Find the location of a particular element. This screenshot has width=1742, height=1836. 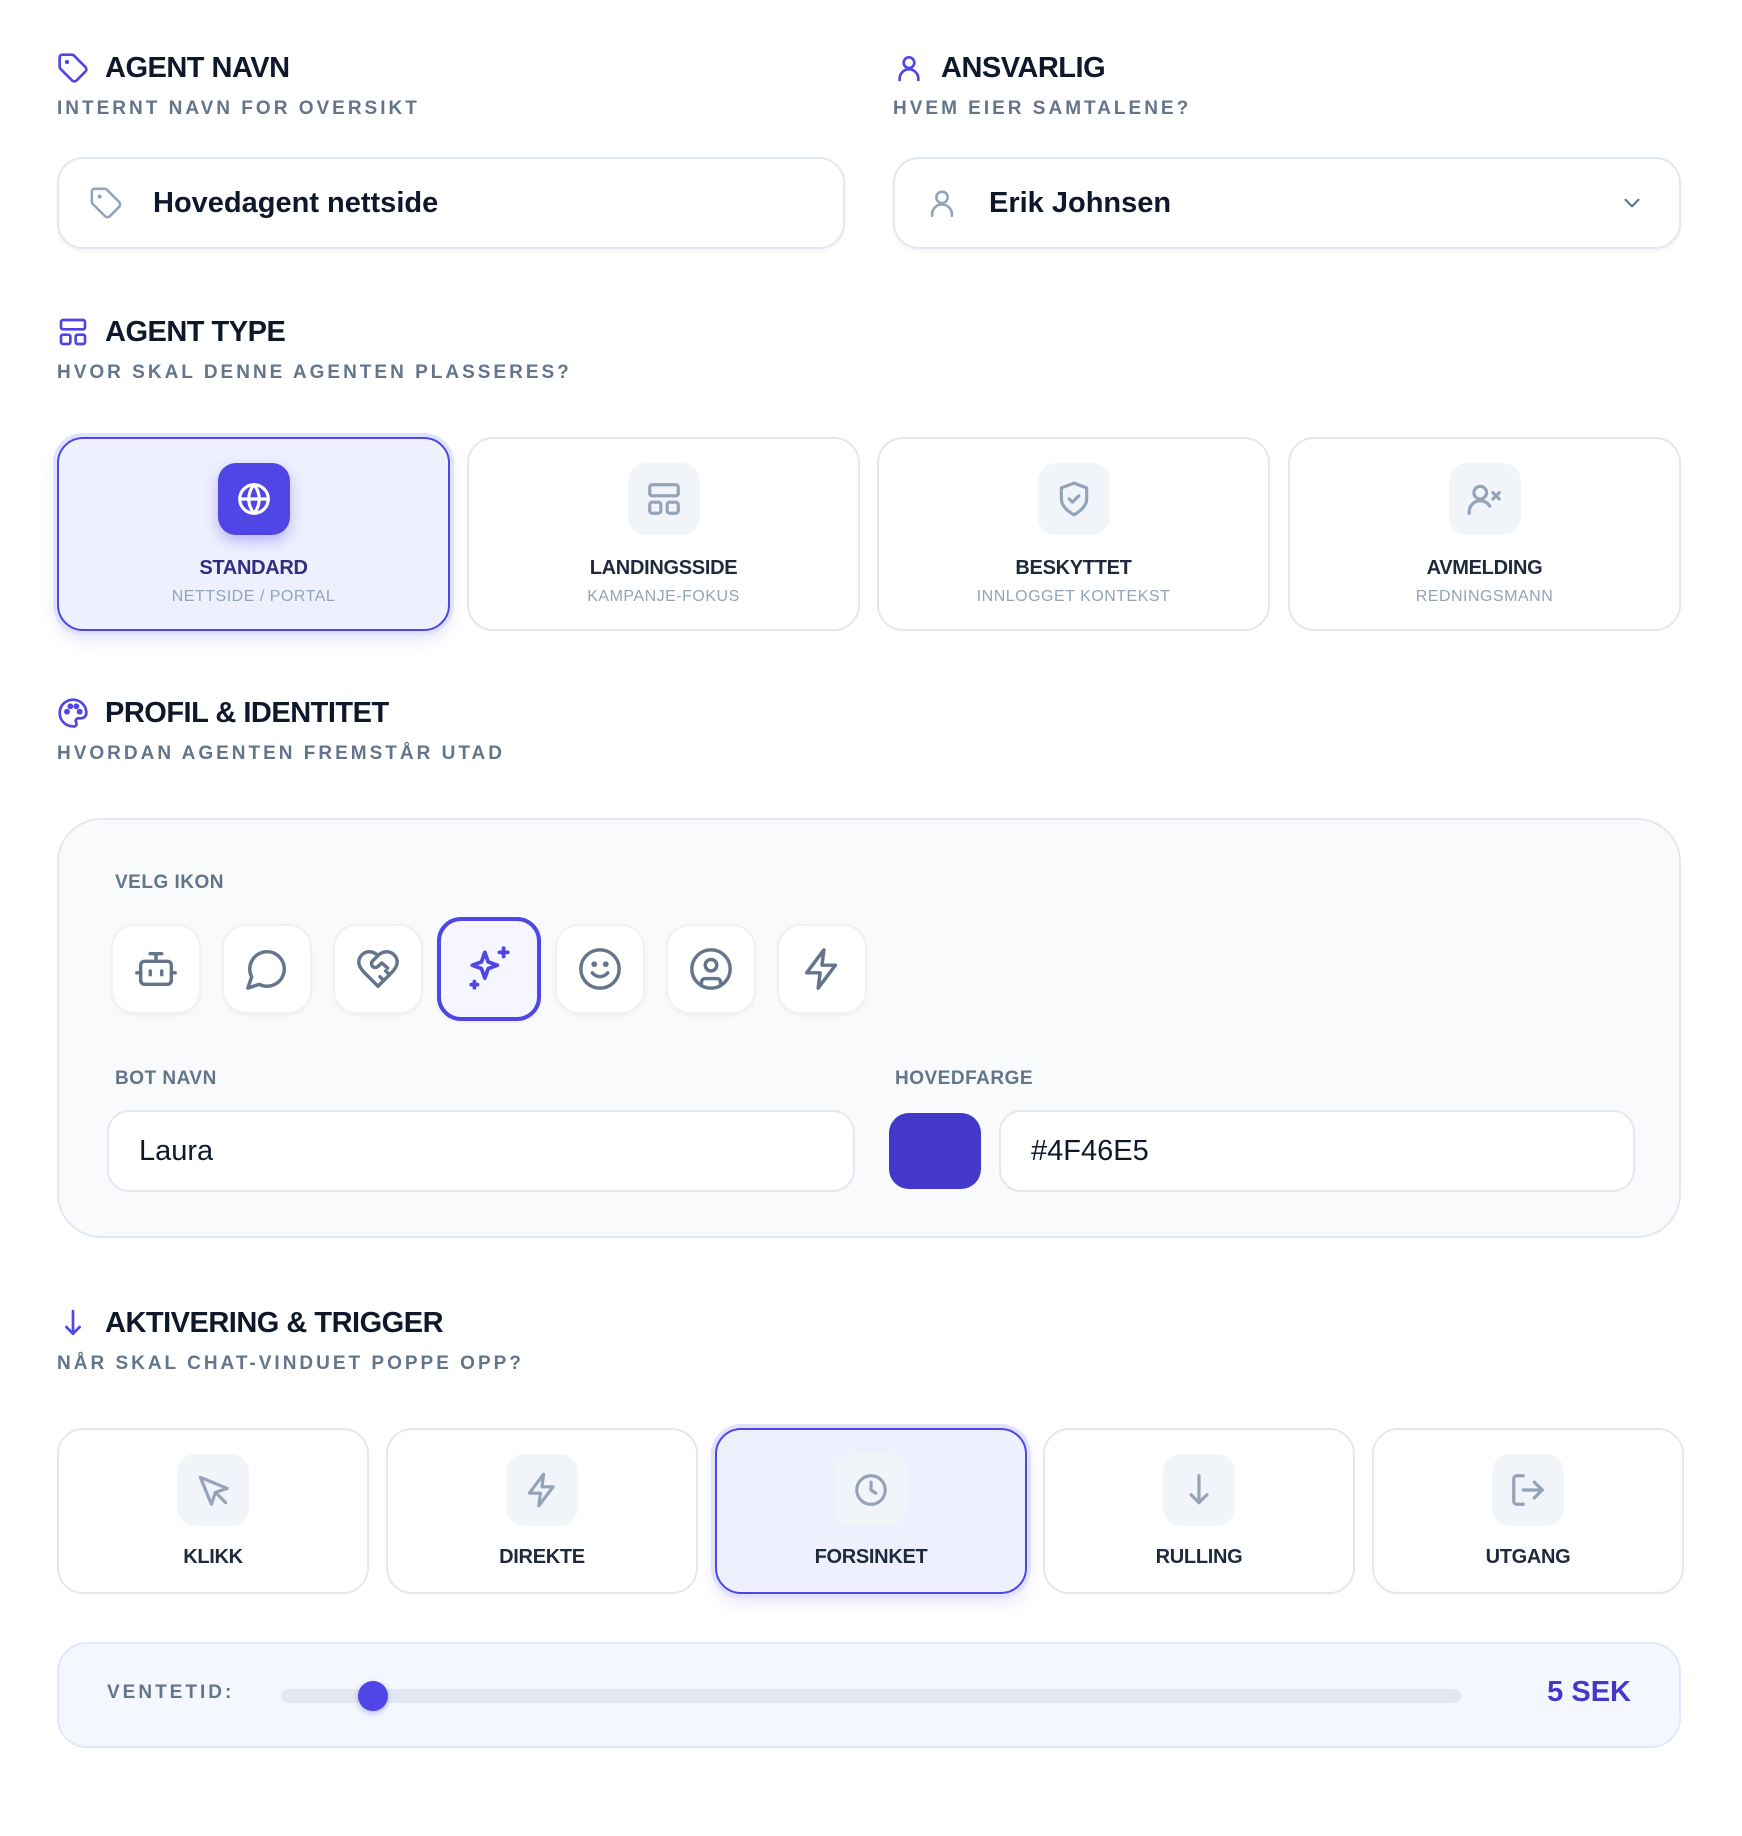

profile-subtitle: HVORDAN AGENTEN FREMSTÅR UTAD is located at coordinates (281, 753).